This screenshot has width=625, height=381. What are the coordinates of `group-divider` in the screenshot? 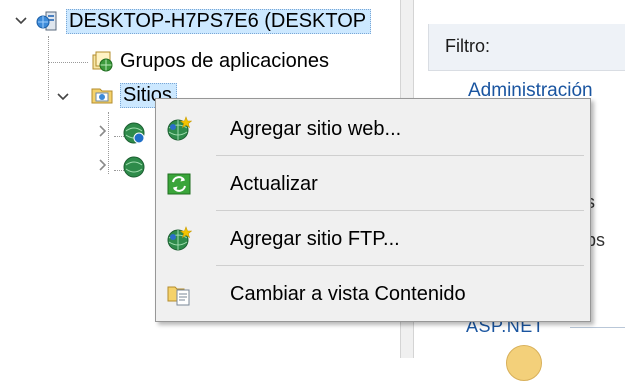 It's located at (597, 327).